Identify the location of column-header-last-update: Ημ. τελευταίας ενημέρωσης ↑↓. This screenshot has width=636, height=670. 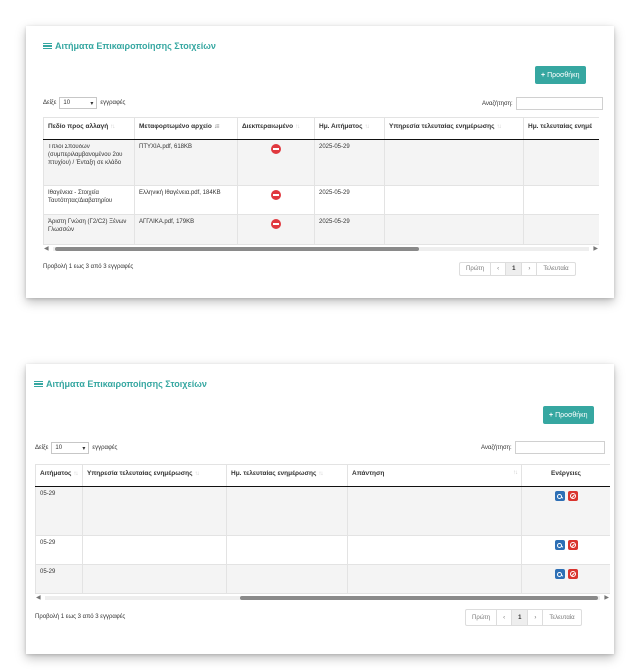
(287, 475).